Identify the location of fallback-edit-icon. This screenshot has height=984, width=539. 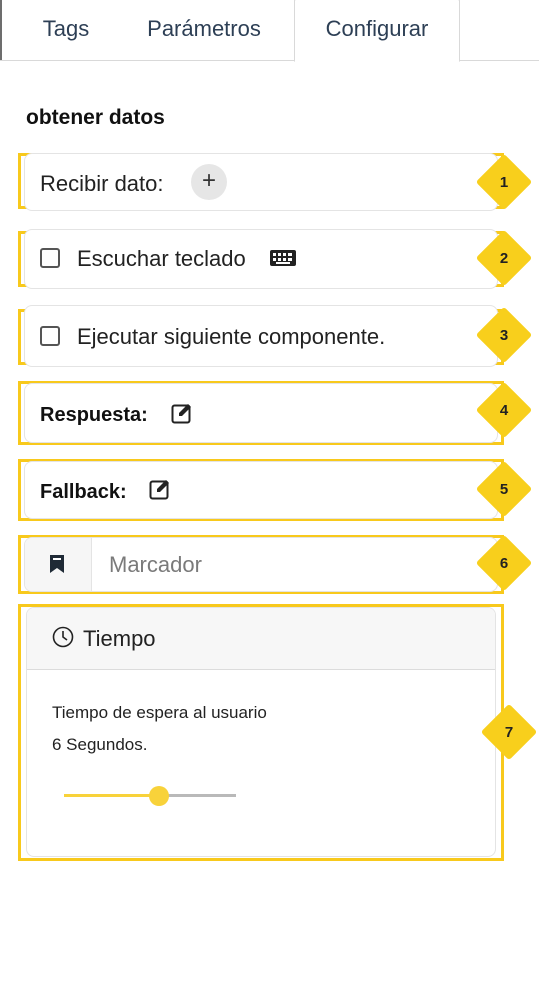
(160, 489).